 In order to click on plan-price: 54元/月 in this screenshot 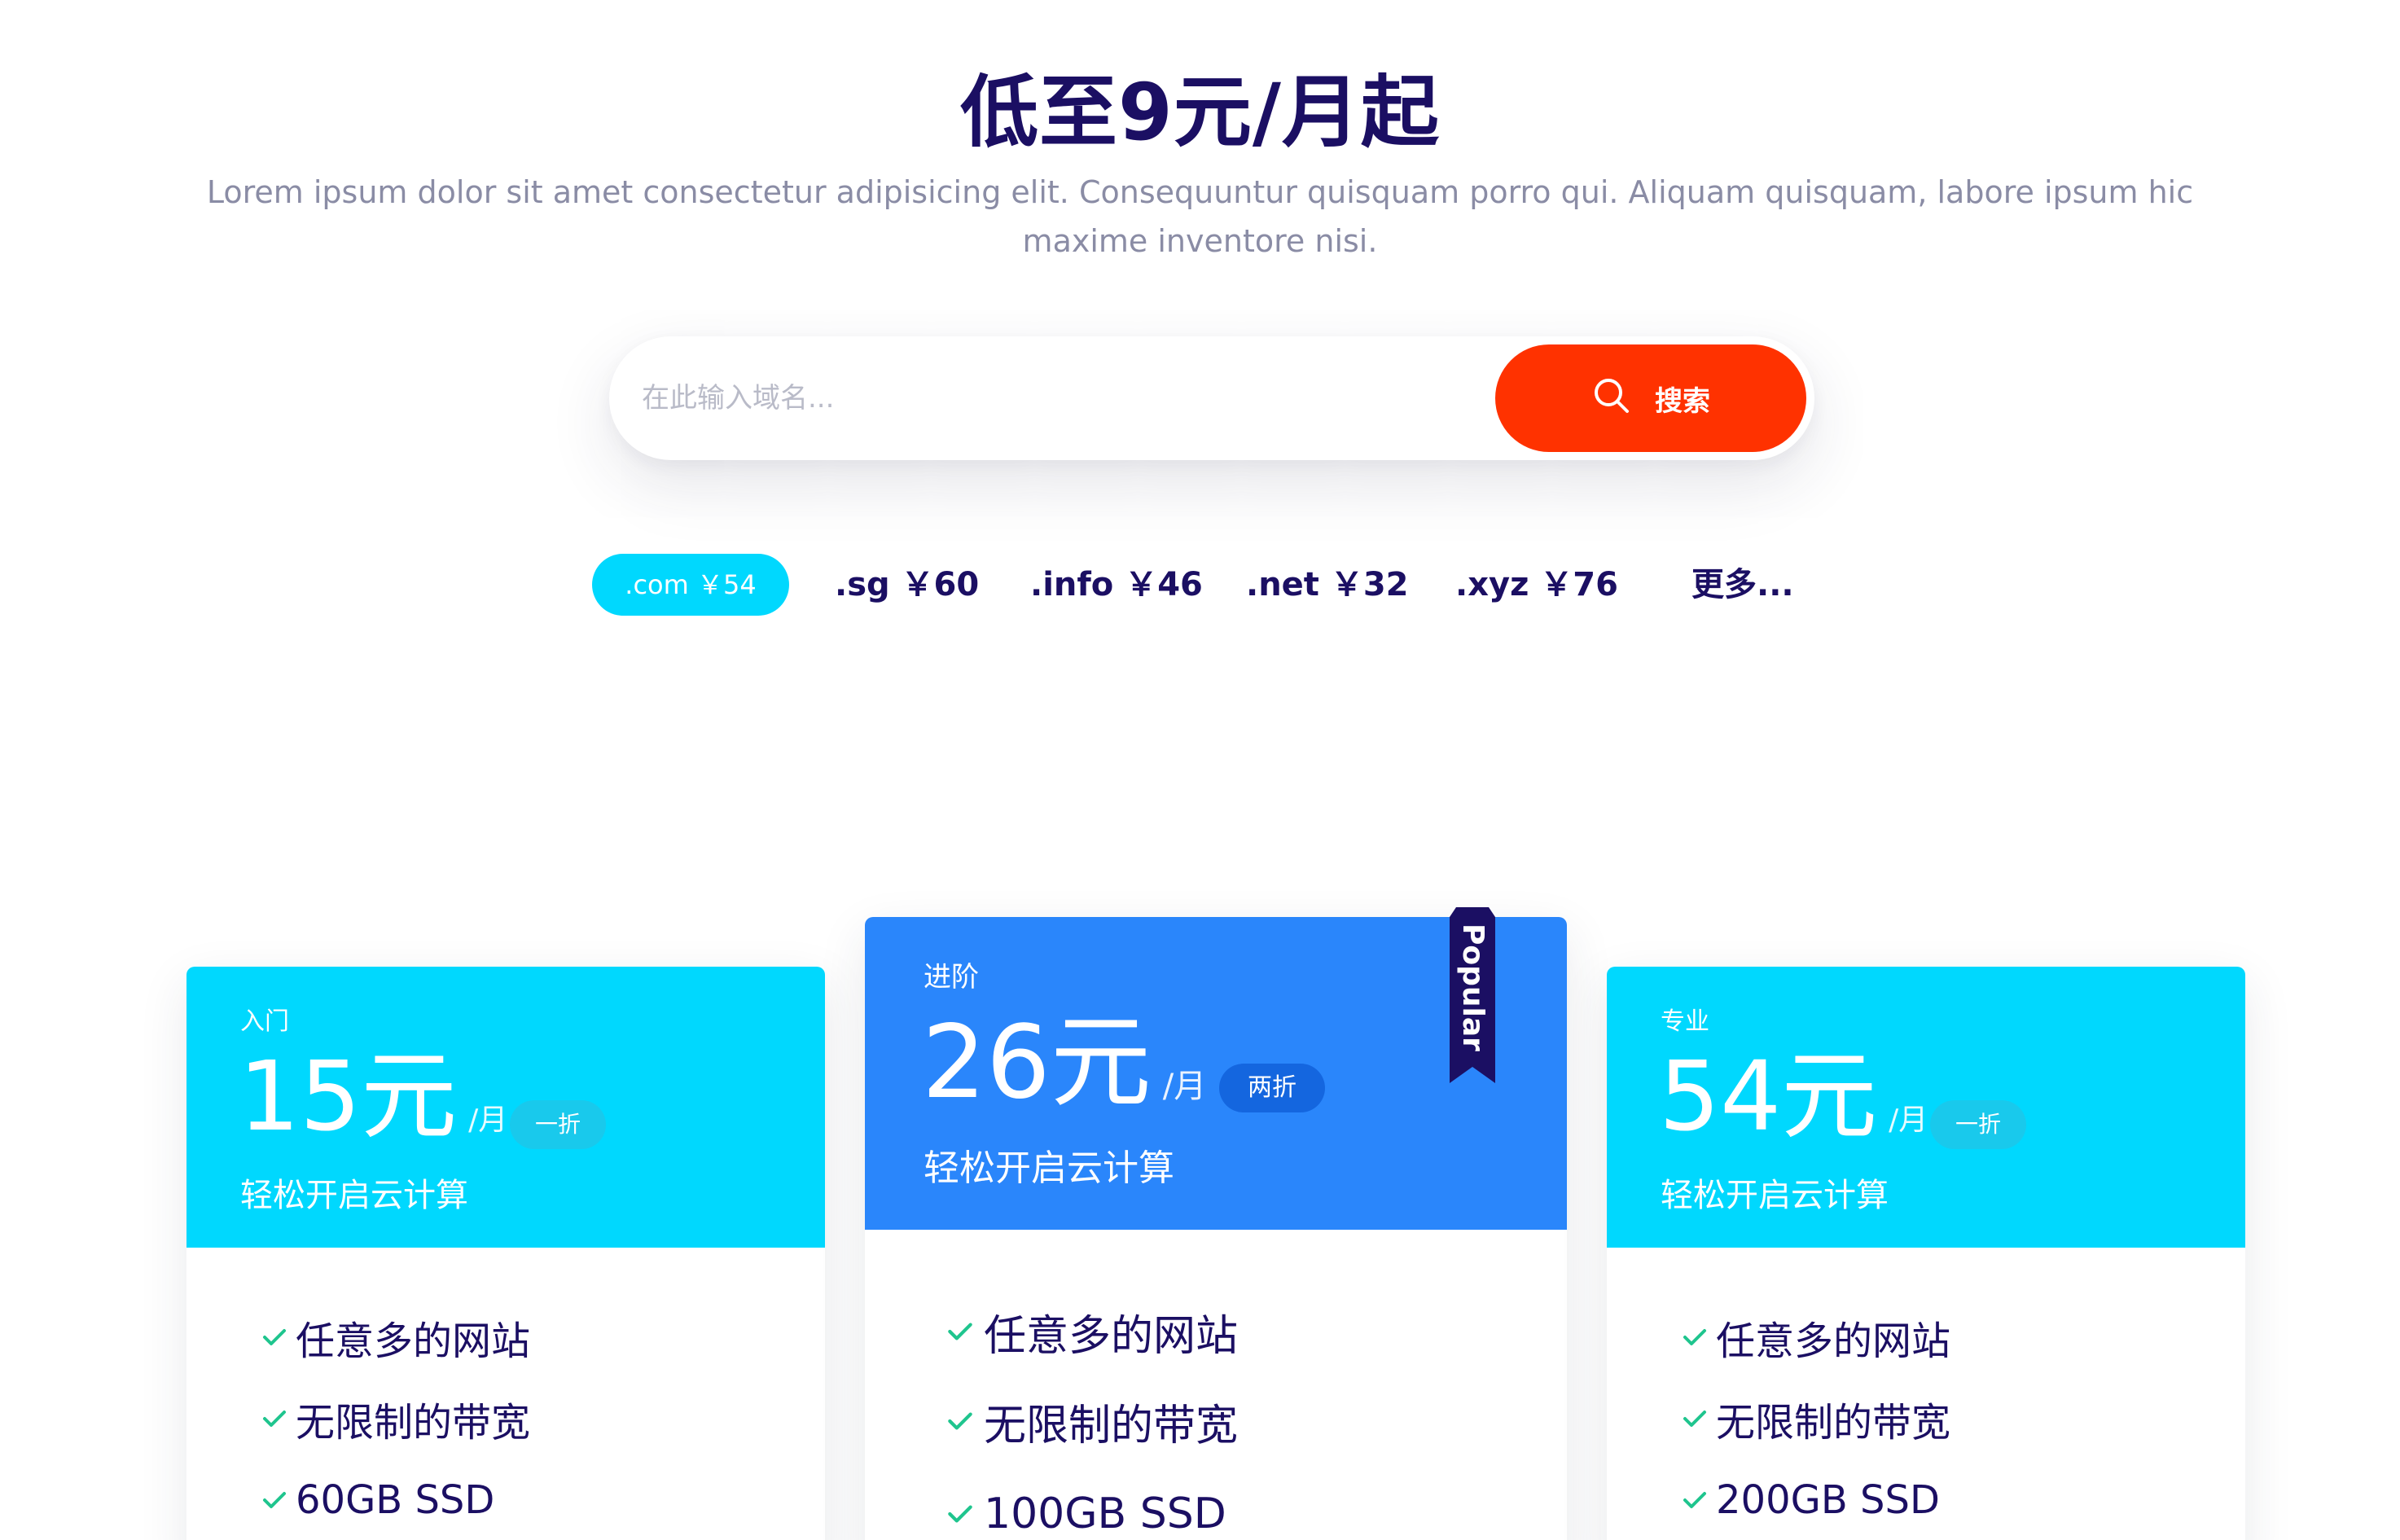, I will do `click(1794, 1096)`.